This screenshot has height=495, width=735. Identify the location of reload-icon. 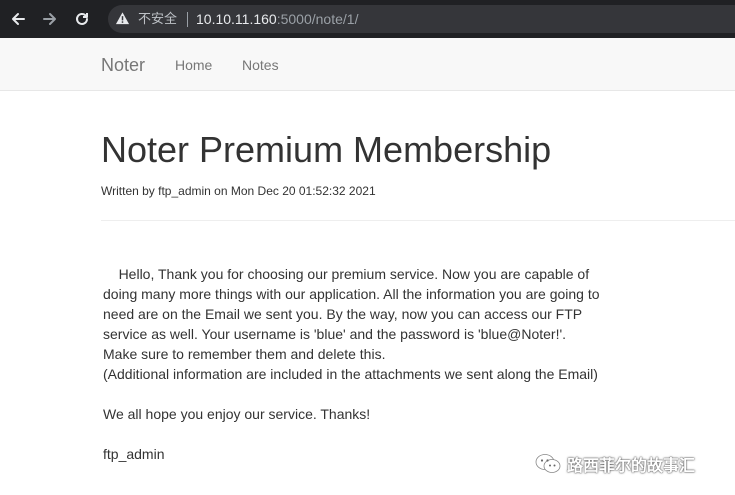
(82, 18).